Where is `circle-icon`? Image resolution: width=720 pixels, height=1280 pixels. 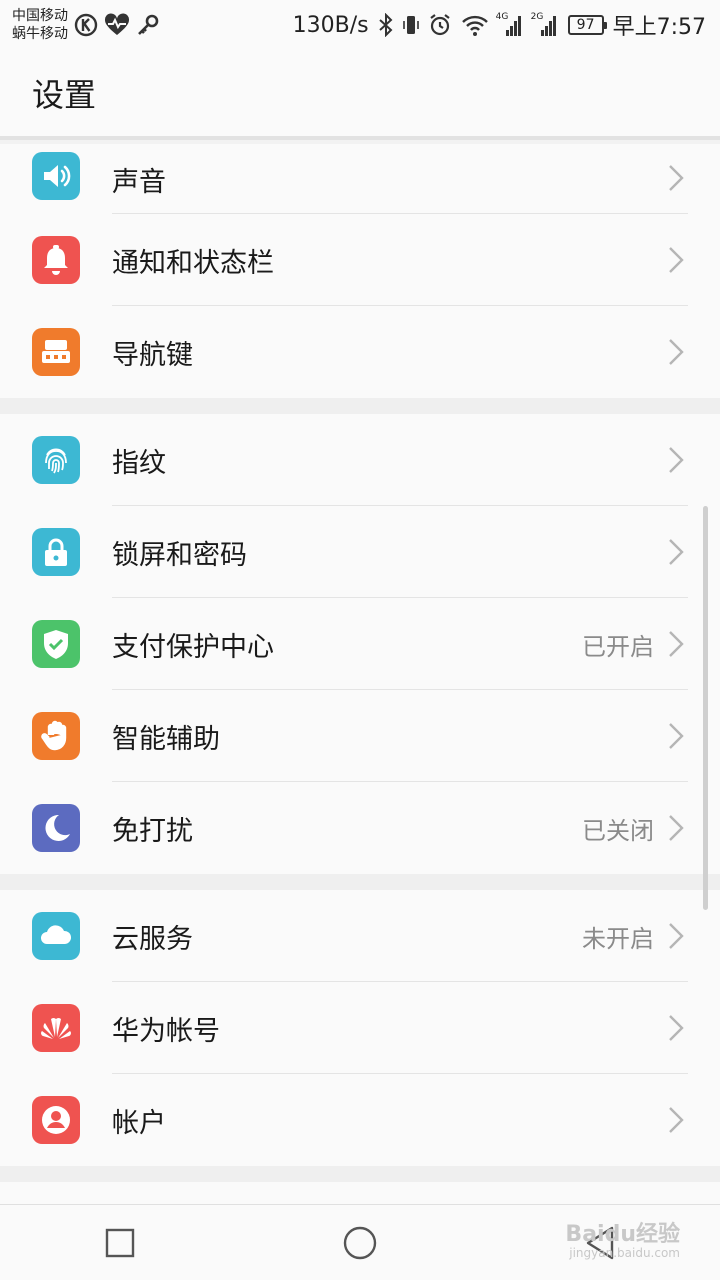 circle-icon is located at coordinates (360, 1243).